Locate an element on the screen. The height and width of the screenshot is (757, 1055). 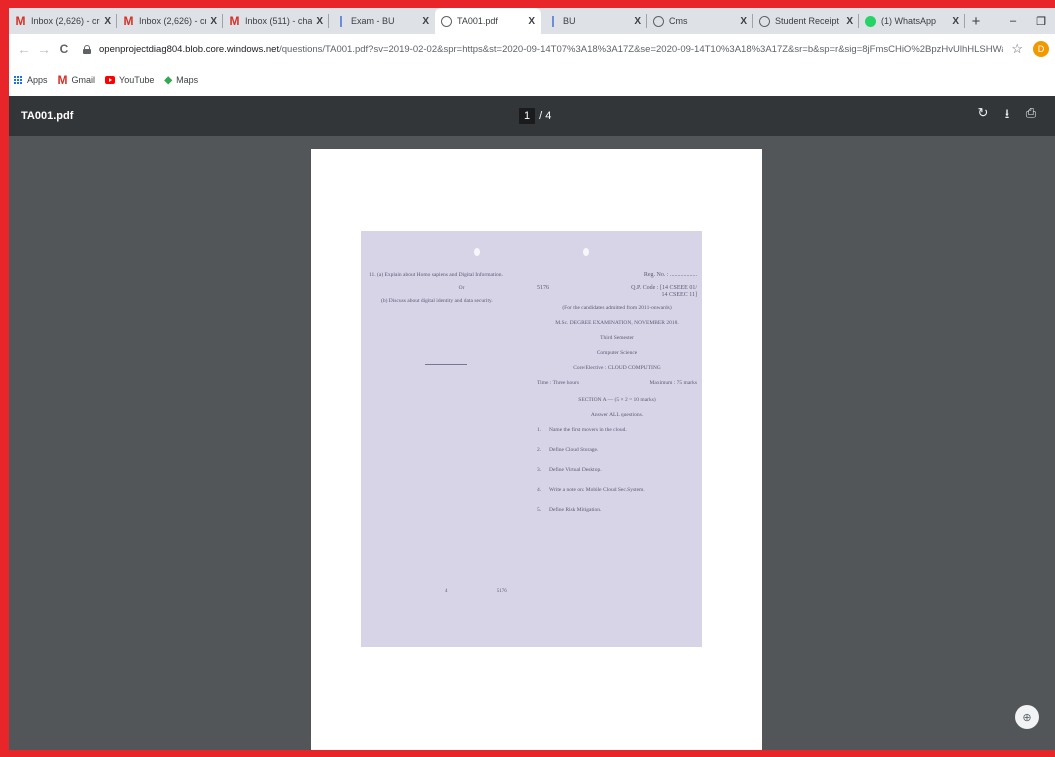
url-host: openprojectdiag804.blob.core.windows.net is located at coordinates (189, 49).